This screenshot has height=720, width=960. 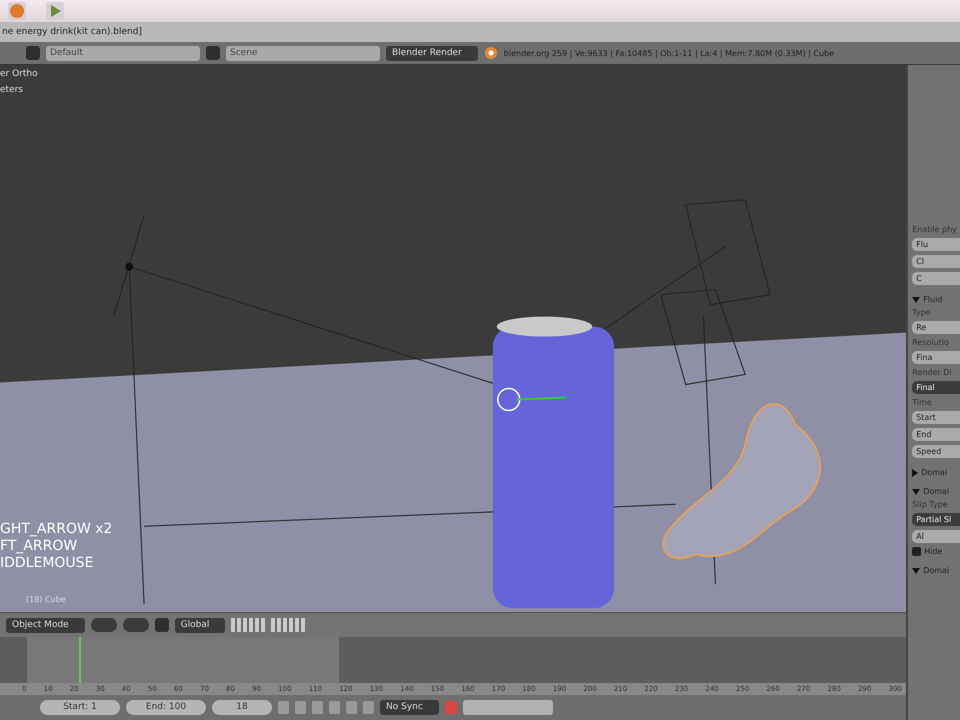 What do you see at coordinates (45, 625) in the screenshot?
I see `mode-dropdown: Object Mode` at bounding box center [45, 625].